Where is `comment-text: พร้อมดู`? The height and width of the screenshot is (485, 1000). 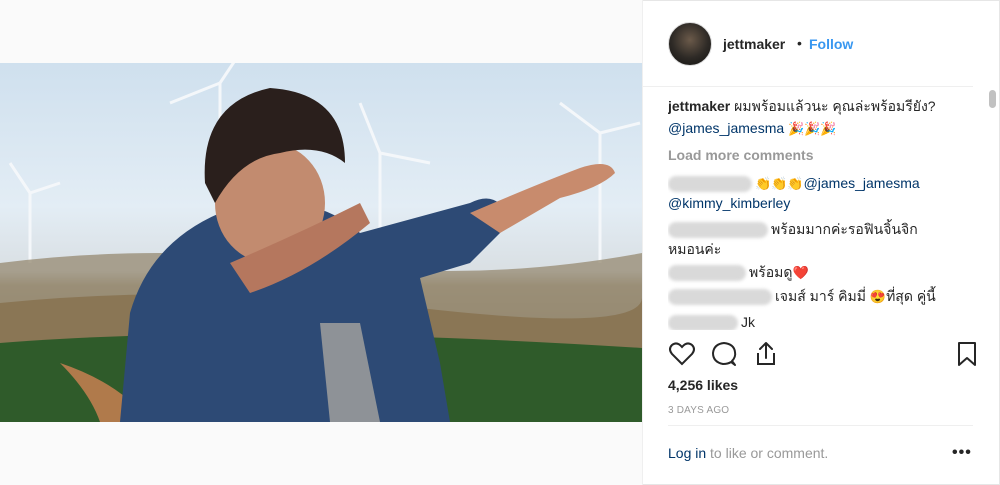 comment-text: พร้อมดู is located at coordinates (771, 272).